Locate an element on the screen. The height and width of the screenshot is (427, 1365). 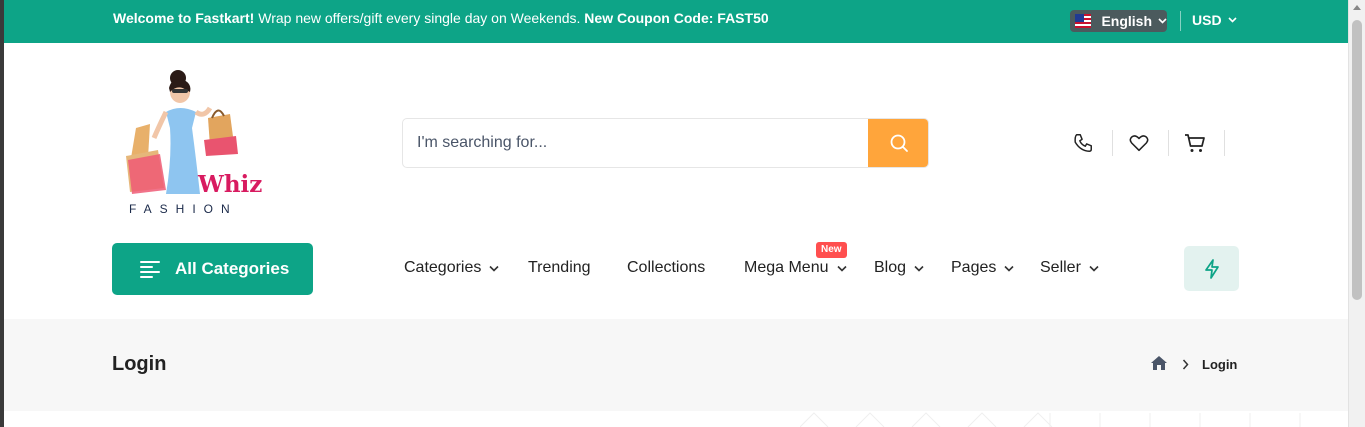
vertical-scrollbar is located at coordinates (1356, 213).